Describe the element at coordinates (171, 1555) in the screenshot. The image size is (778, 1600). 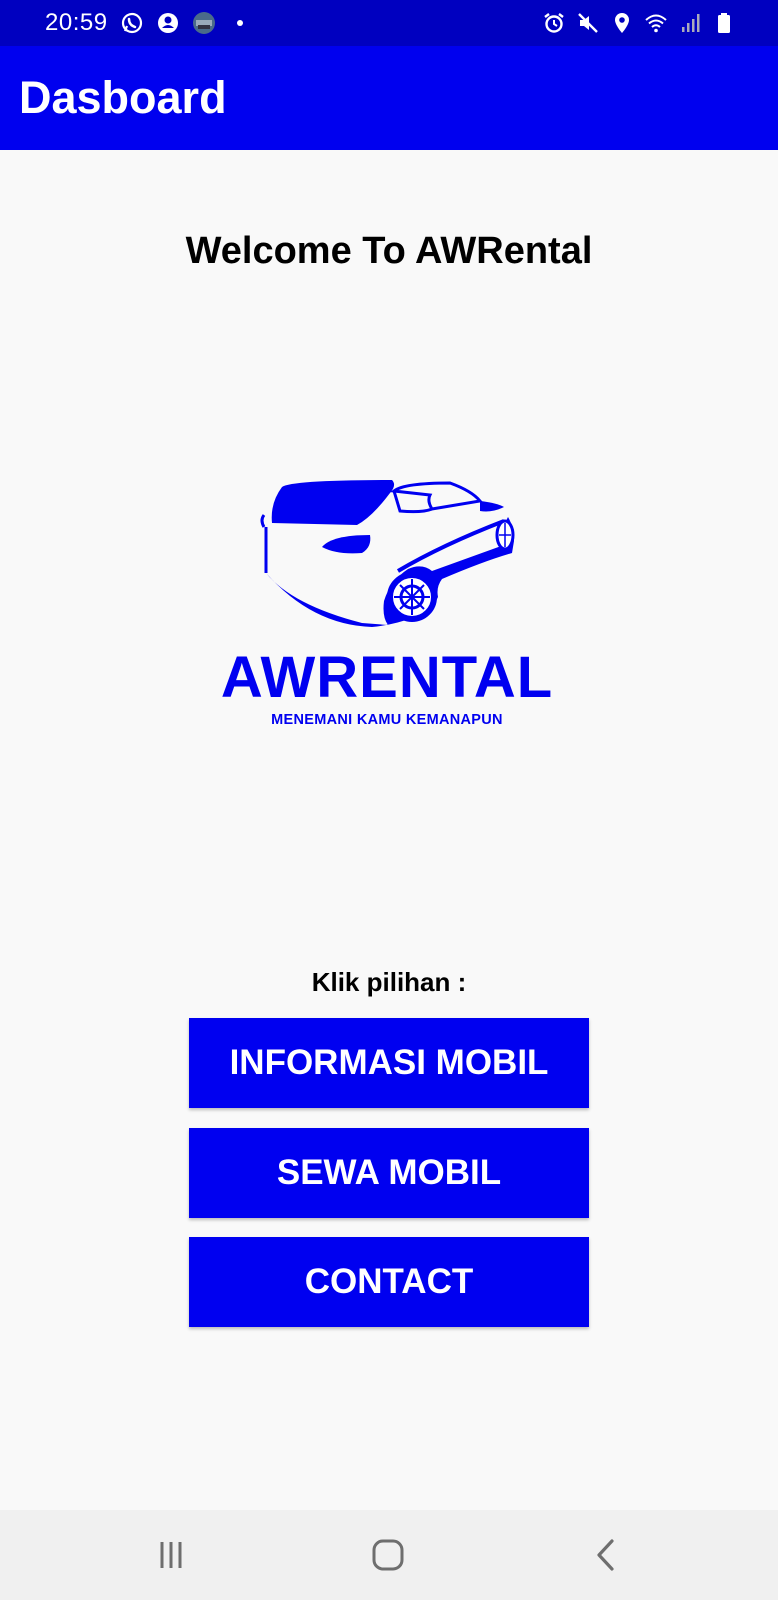
I see `recent-apps-icon` at that location.